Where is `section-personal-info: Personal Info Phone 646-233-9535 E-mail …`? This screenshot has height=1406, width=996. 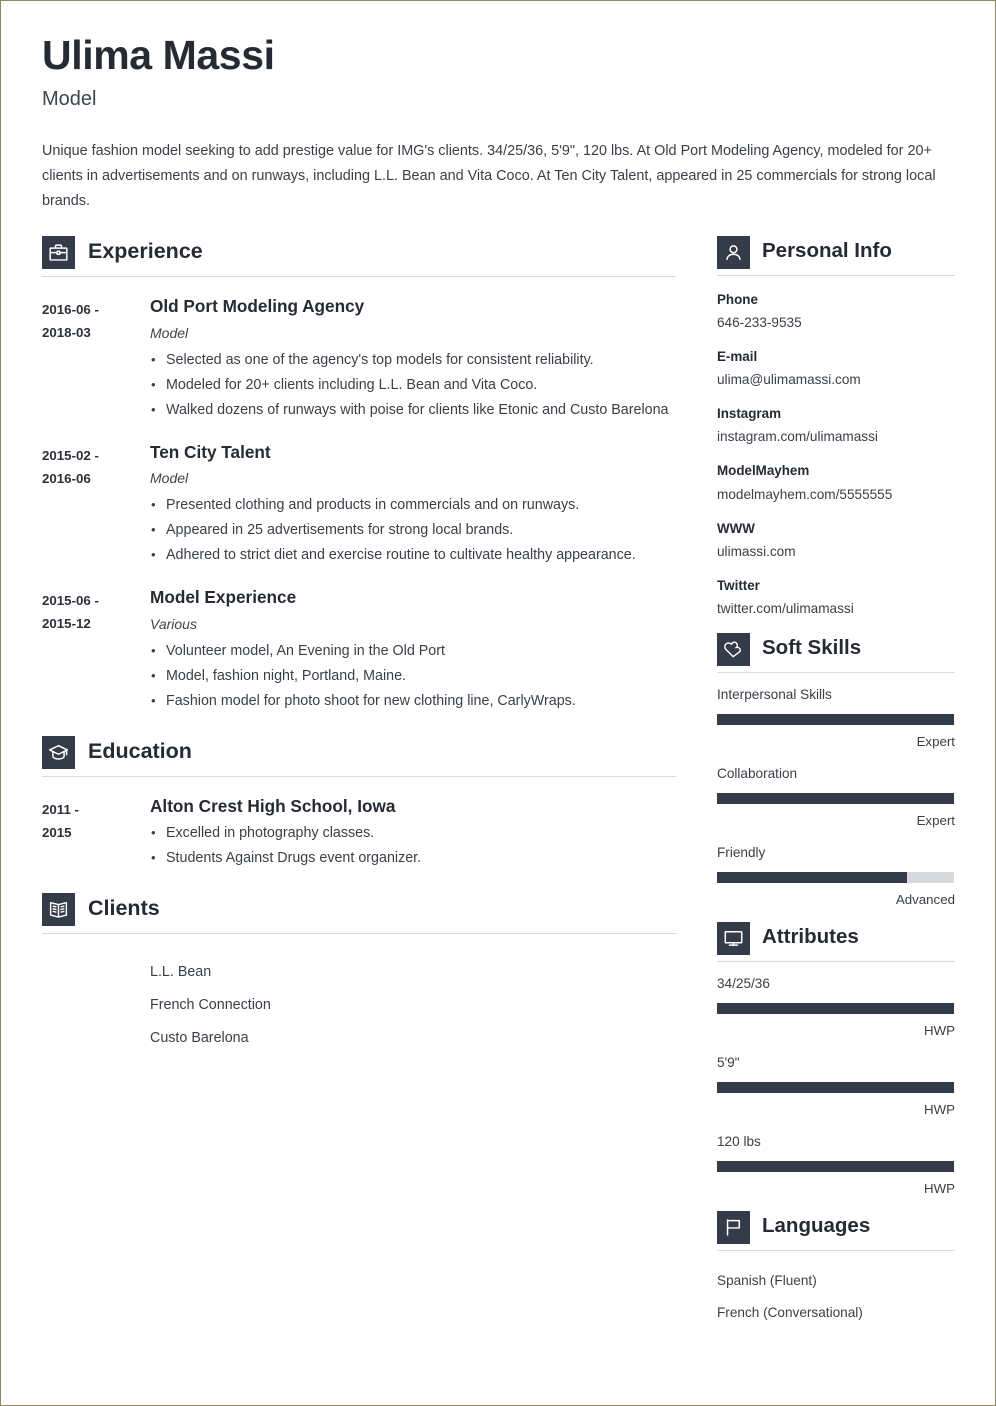 section-personal-info: Personal Info Phone 646-233-9535 E-mail … is located at coordinates (836, 427).